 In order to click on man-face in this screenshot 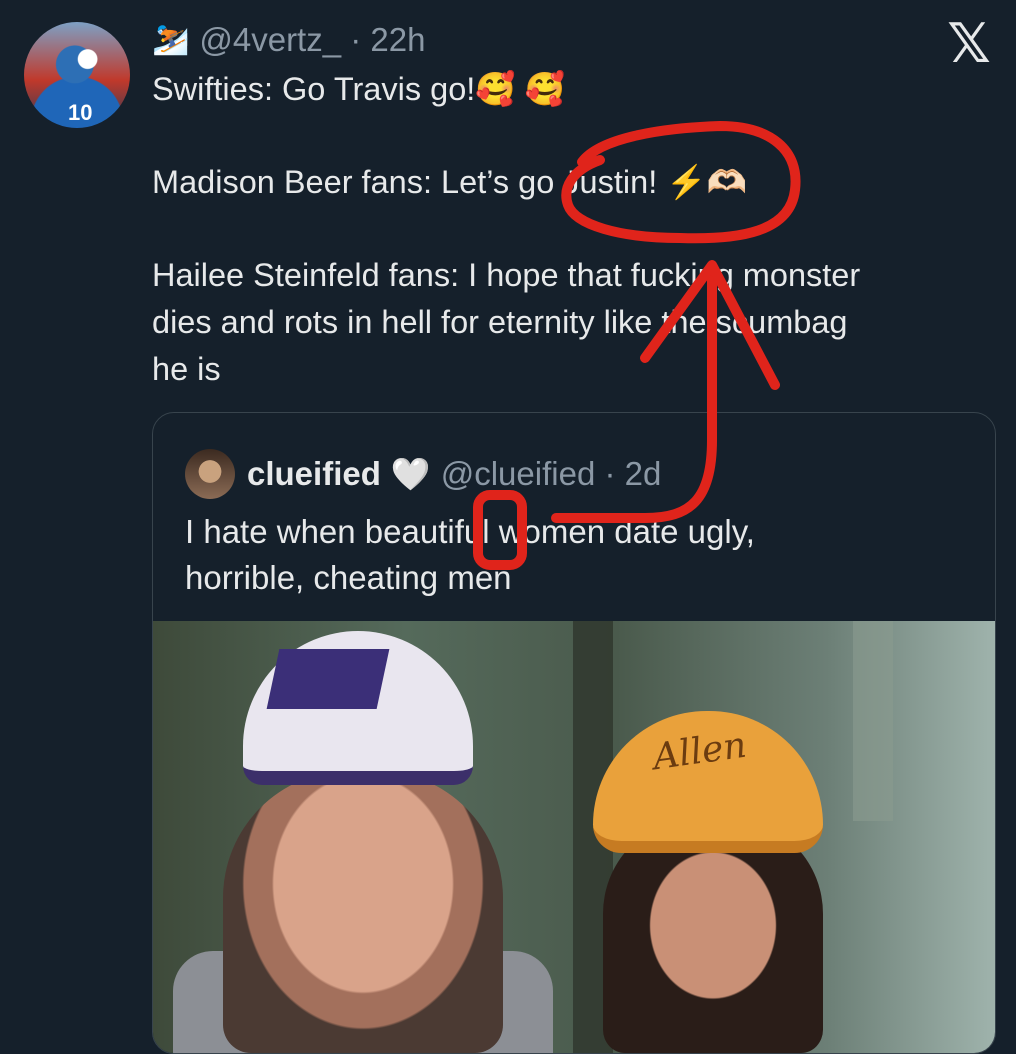, I will do `click(363, 912)`.